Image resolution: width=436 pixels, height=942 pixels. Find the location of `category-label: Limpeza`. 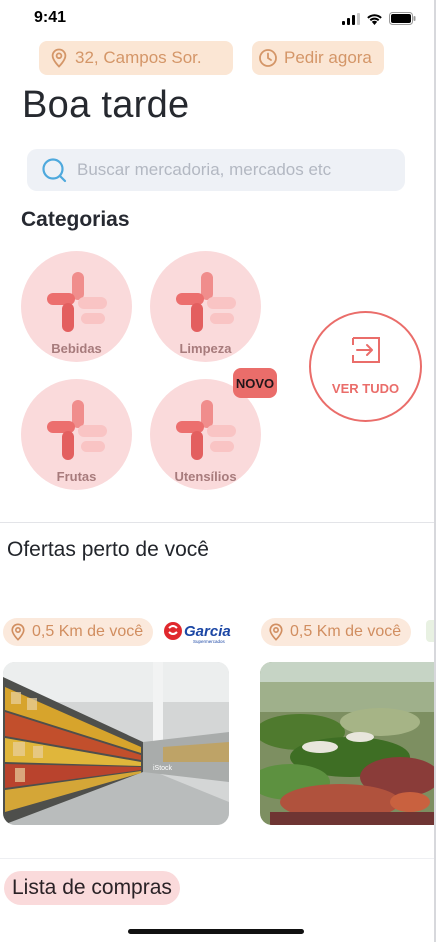

category-label: Limpeza is located at coordinates (205, 348).